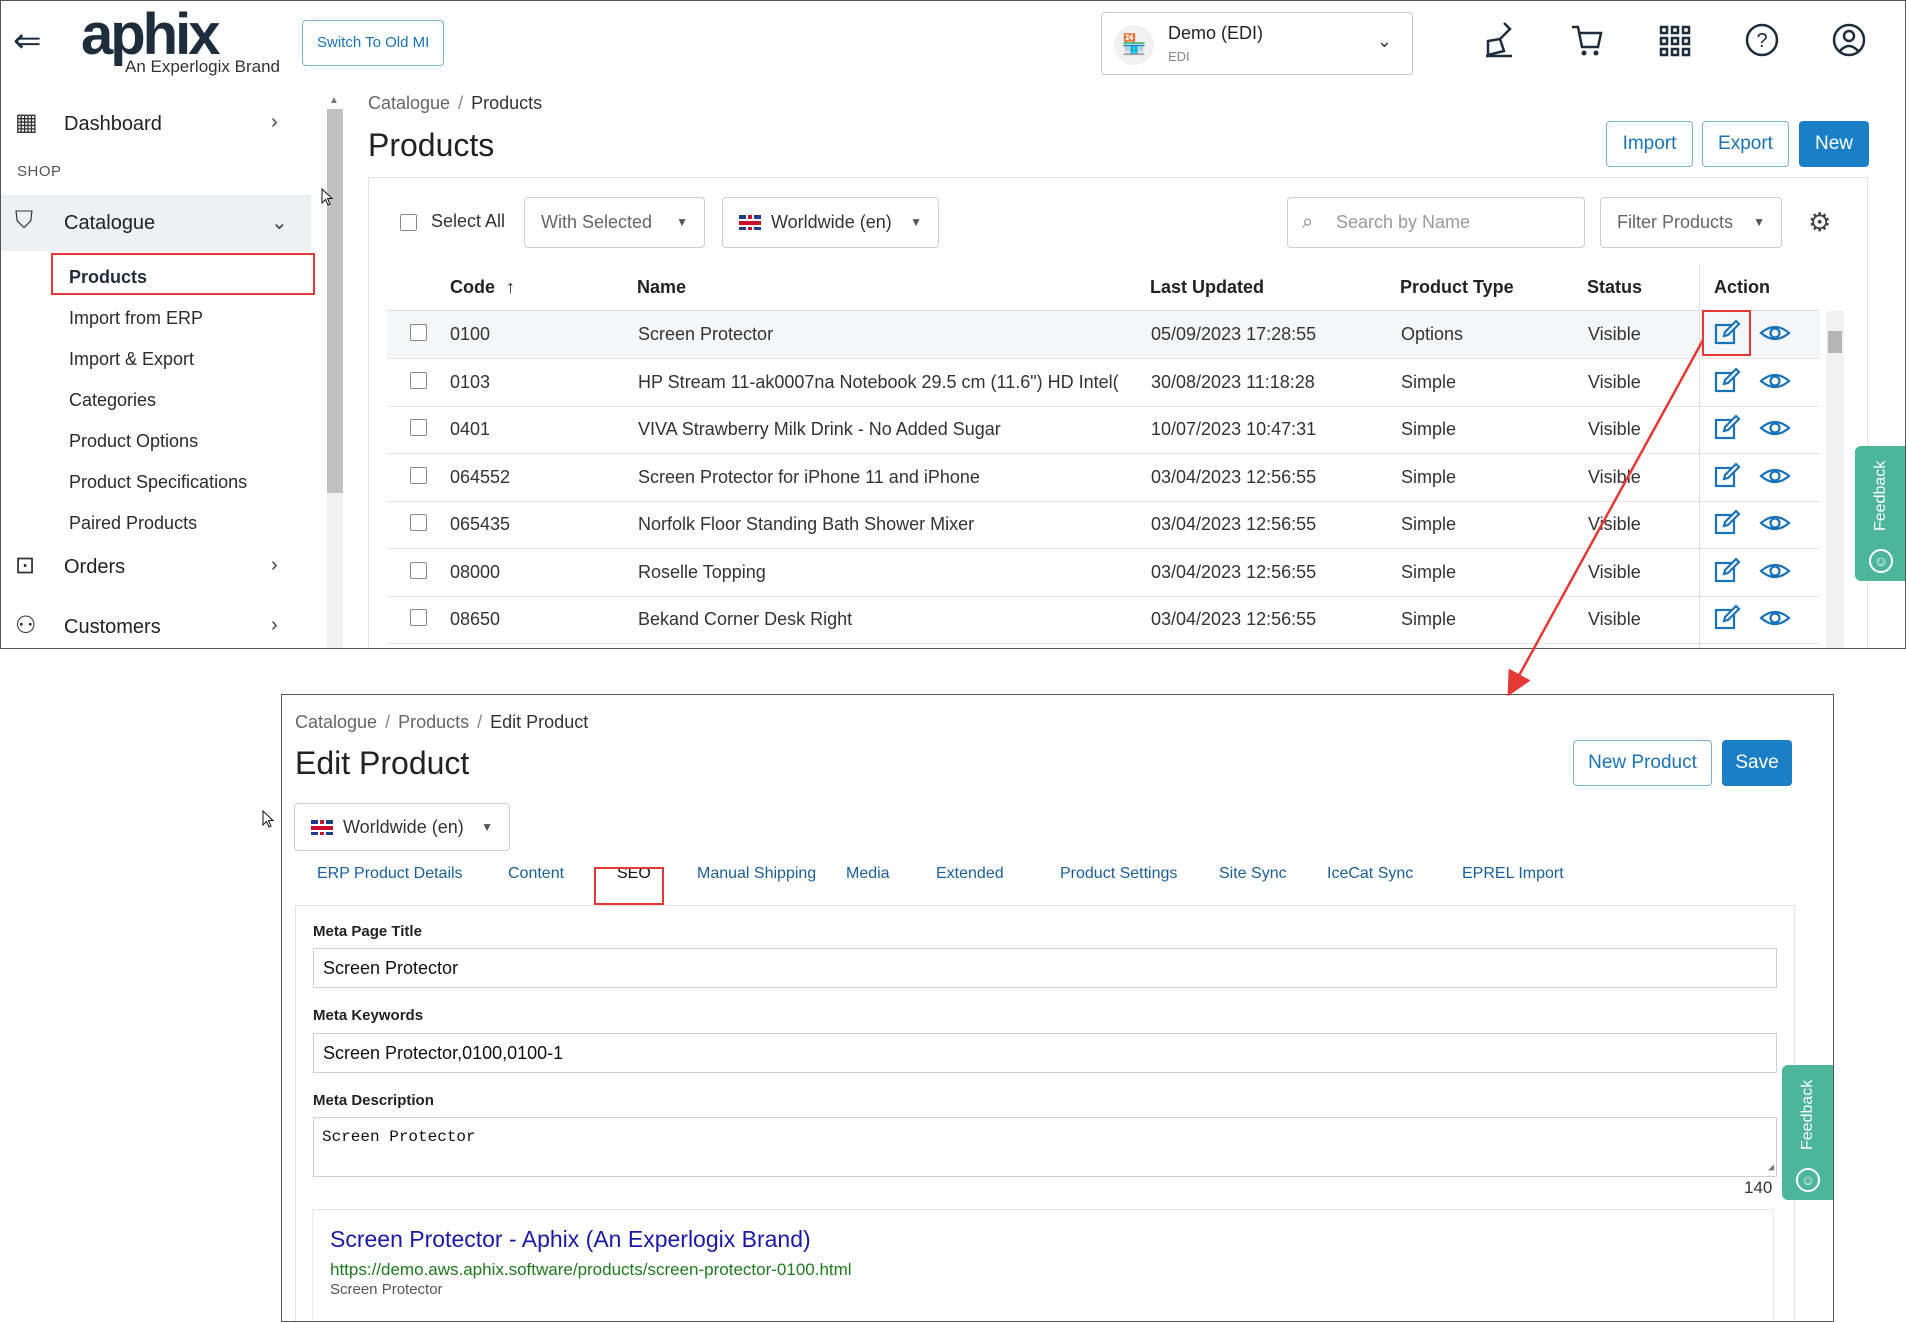 This screenshot has width=1906, height=1322. Describe the element at coordinates (1207, 287) in the screenshot. I see `column-last-updated: Last Updated` at that location.